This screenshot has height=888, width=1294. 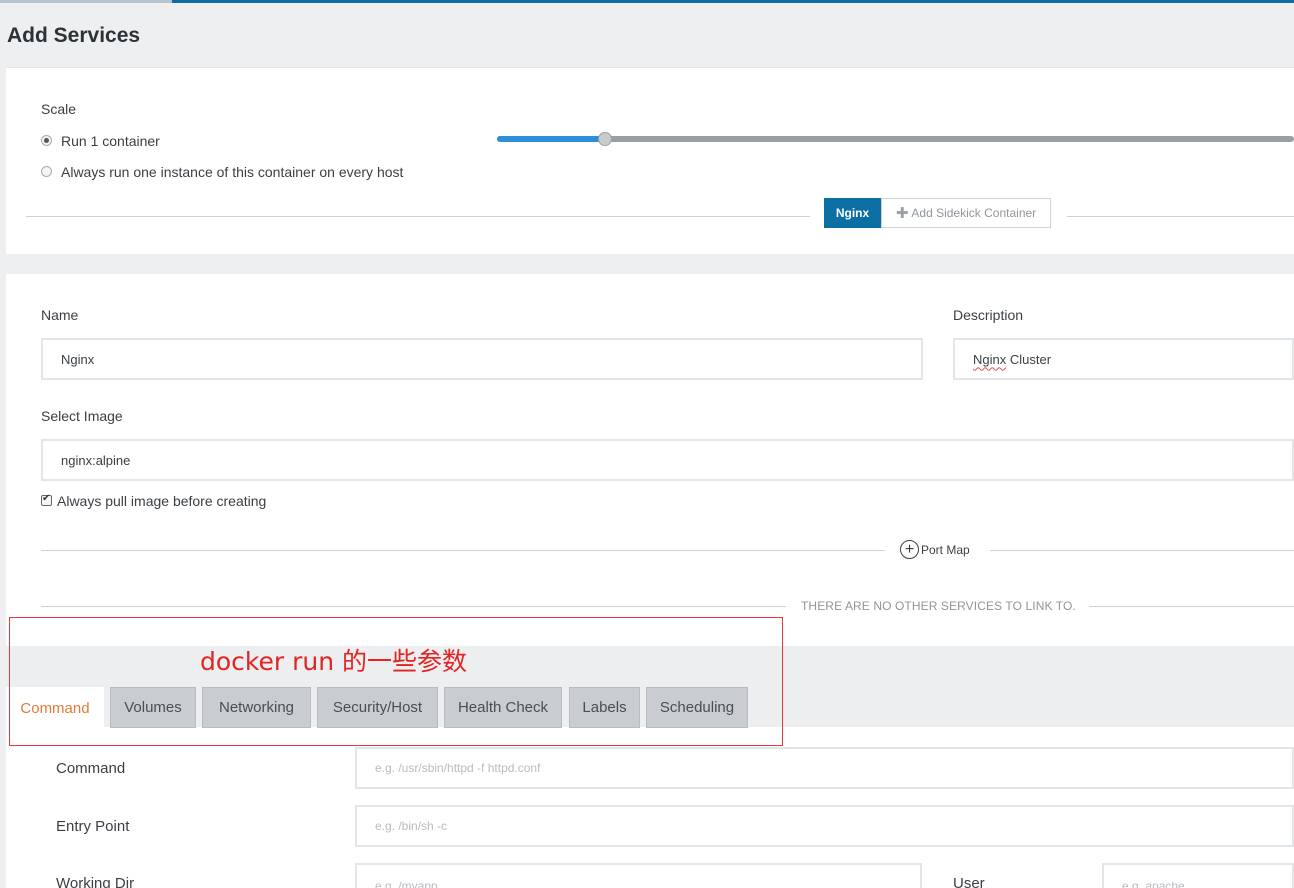 What do you see at coordinates (78, 359) in the screenshot?
I see `name-value: Nginx` at bounding box center [78, 359].